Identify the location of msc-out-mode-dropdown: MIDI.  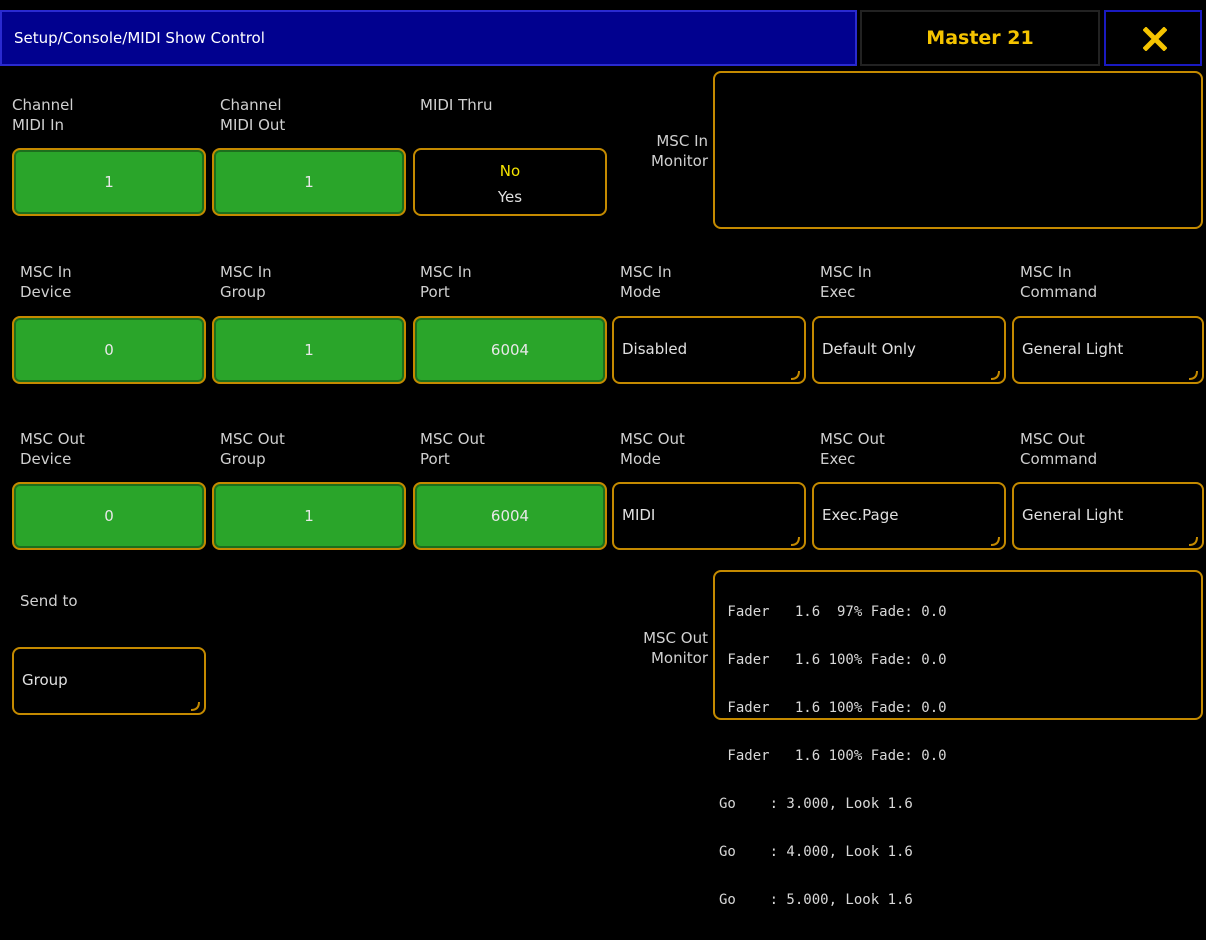
(709, 516).